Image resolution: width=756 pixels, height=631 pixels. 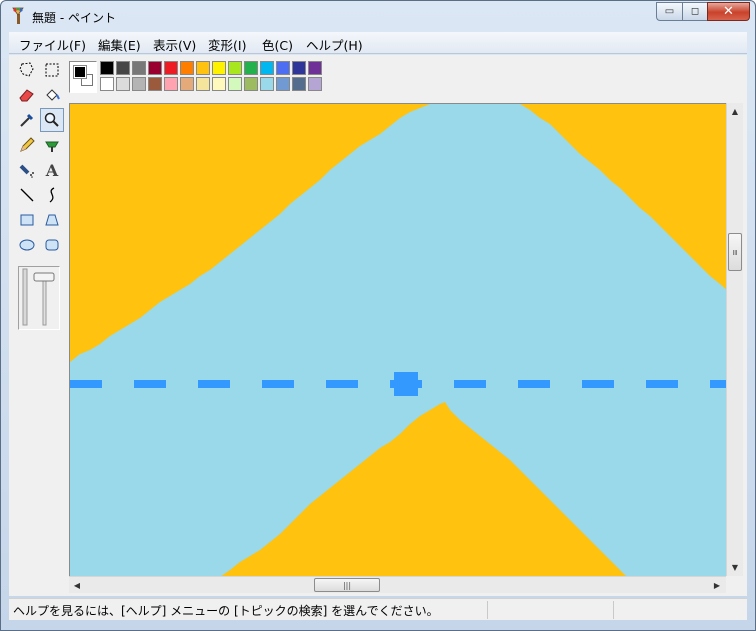 I want to click on vertical-grip-icon: ≡, so click(x=735, y=252).